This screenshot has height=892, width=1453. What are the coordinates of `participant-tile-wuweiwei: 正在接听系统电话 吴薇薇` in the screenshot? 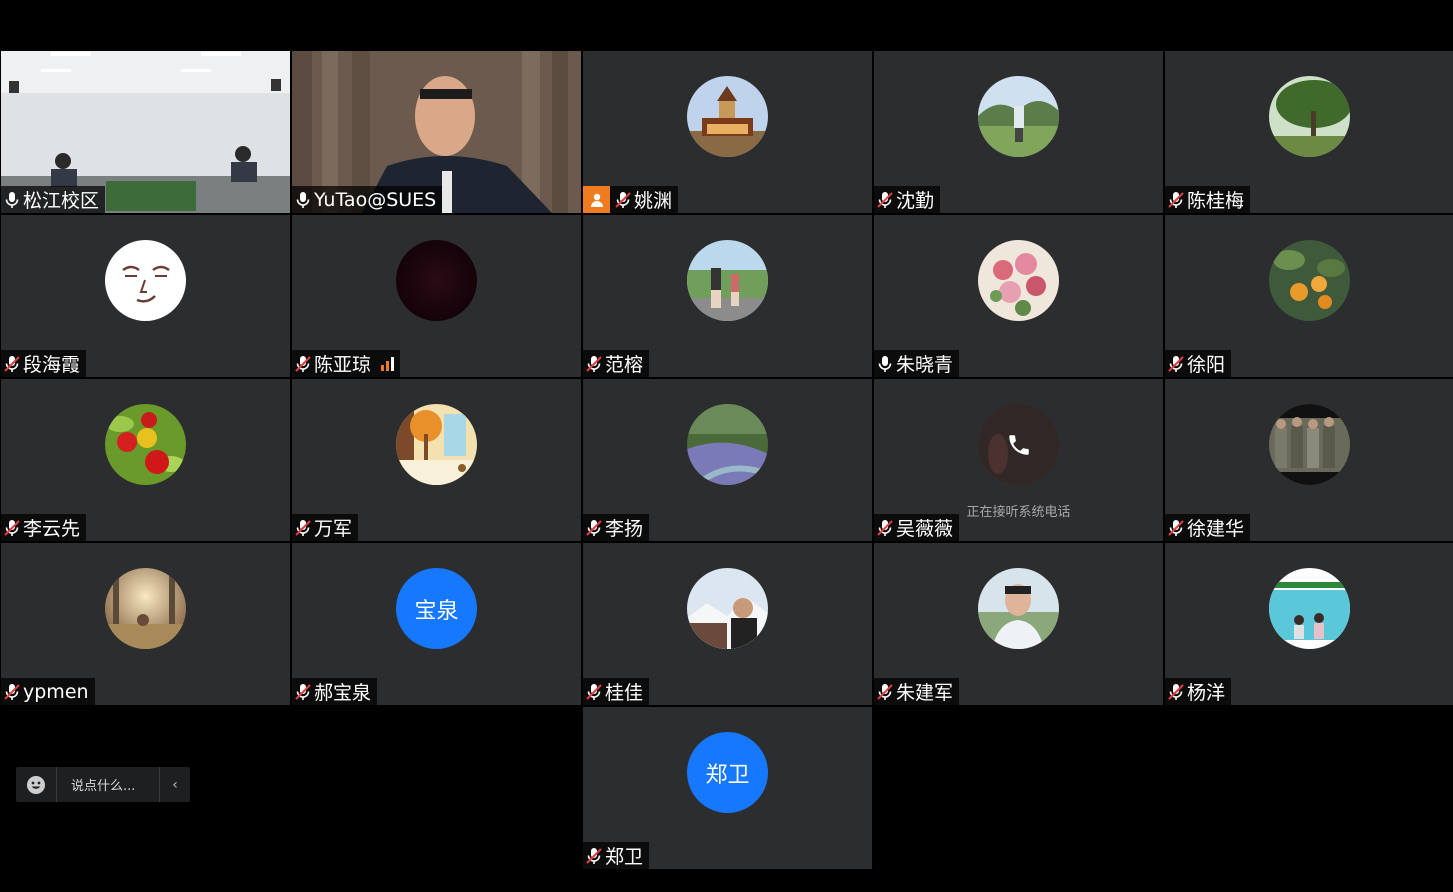 It's located at (1018, 460).